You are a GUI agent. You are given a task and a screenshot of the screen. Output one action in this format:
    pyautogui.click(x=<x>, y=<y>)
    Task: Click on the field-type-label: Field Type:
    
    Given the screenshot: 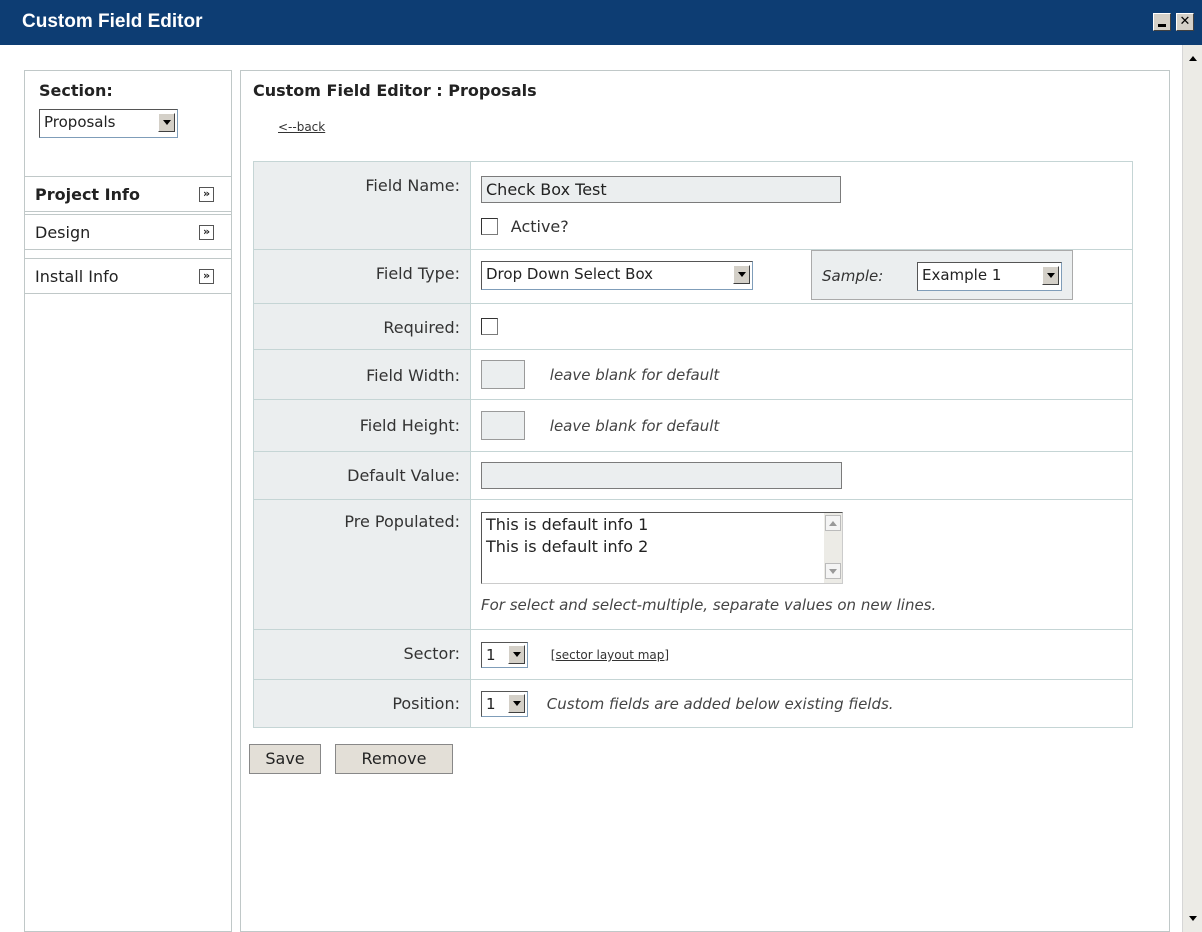 What is the action you would take?
    pyautogui.click(x=362, y=276)
    